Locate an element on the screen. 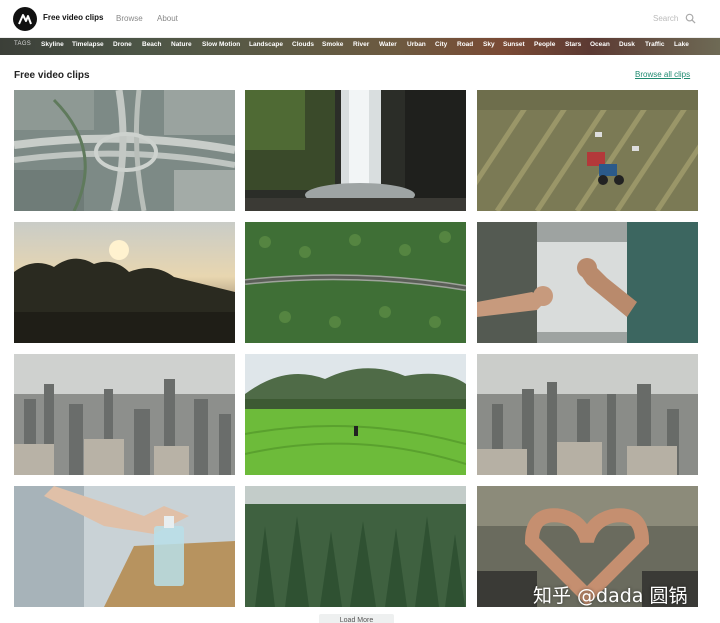 The height and width of the screenshot is (623, 720). nav-about-link: About is located at coordinates (167, 18).